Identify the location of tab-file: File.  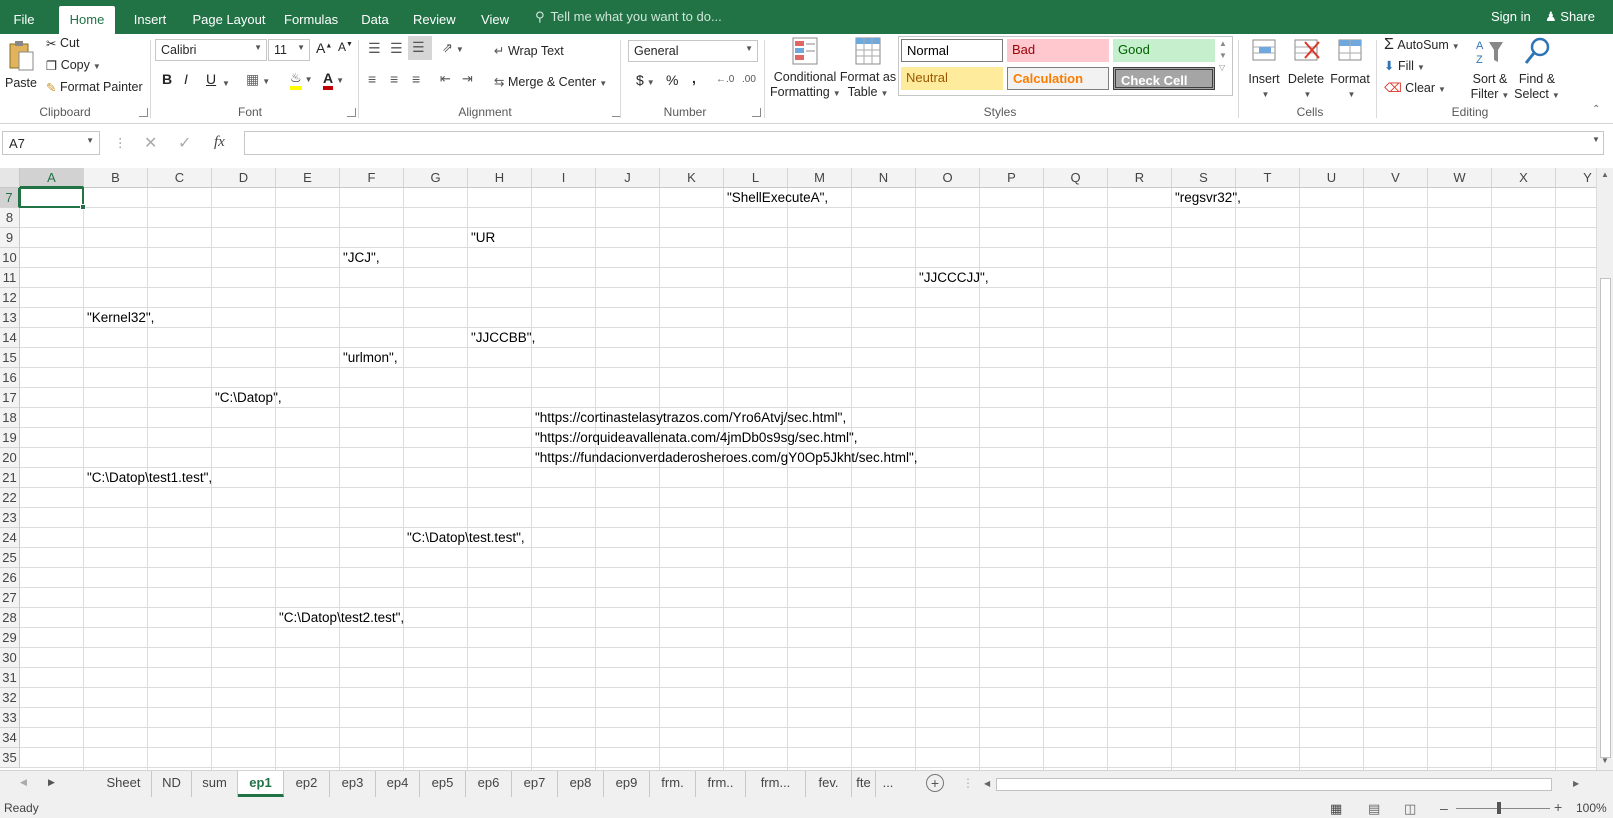
(24, 20).